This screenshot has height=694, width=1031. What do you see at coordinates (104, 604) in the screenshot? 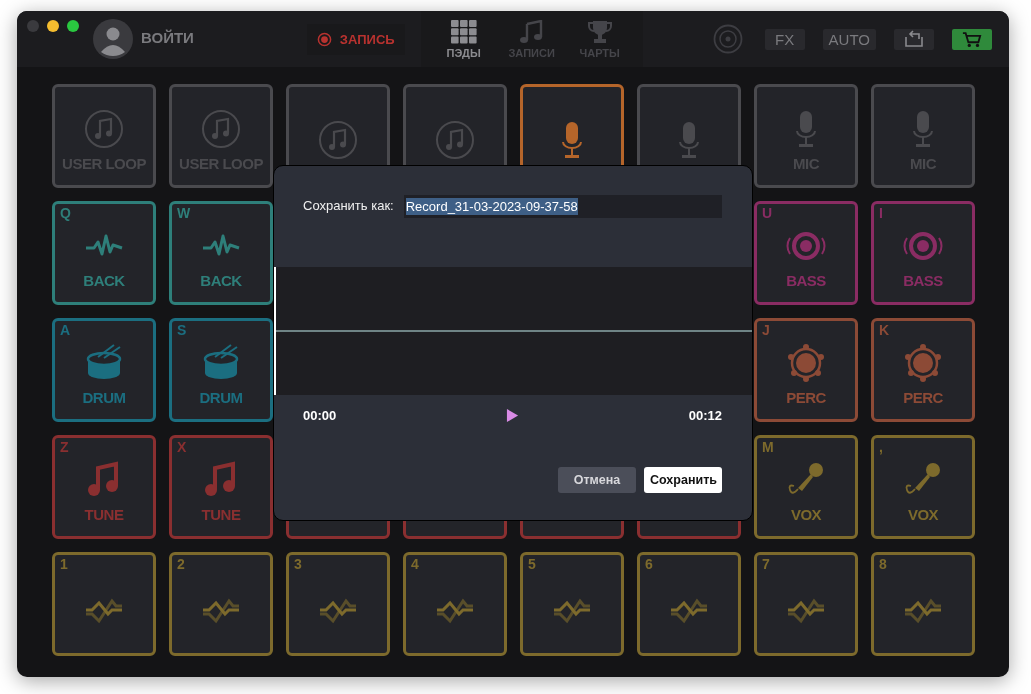
I see `pad-button: 1` at bounding box center [104, 604].